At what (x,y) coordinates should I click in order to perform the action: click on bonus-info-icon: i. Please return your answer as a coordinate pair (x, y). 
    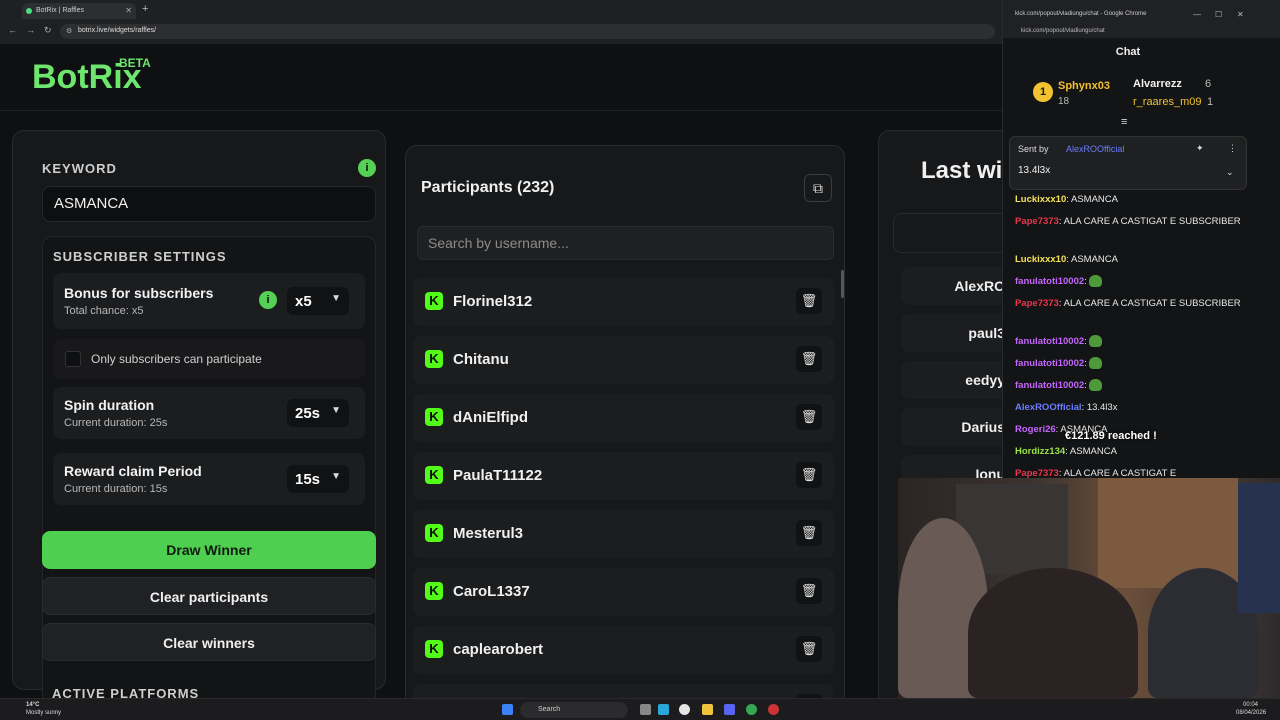
    Looking at the image, I should click on (268, 300).